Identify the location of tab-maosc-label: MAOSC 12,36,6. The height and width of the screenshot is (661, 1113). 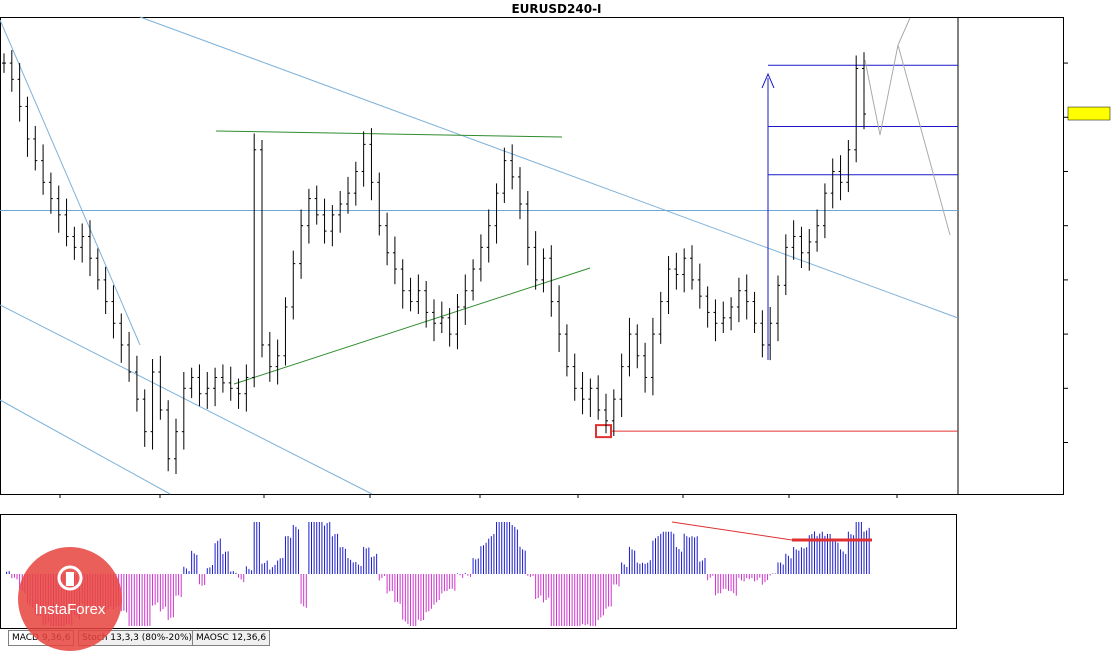
(231, 638).